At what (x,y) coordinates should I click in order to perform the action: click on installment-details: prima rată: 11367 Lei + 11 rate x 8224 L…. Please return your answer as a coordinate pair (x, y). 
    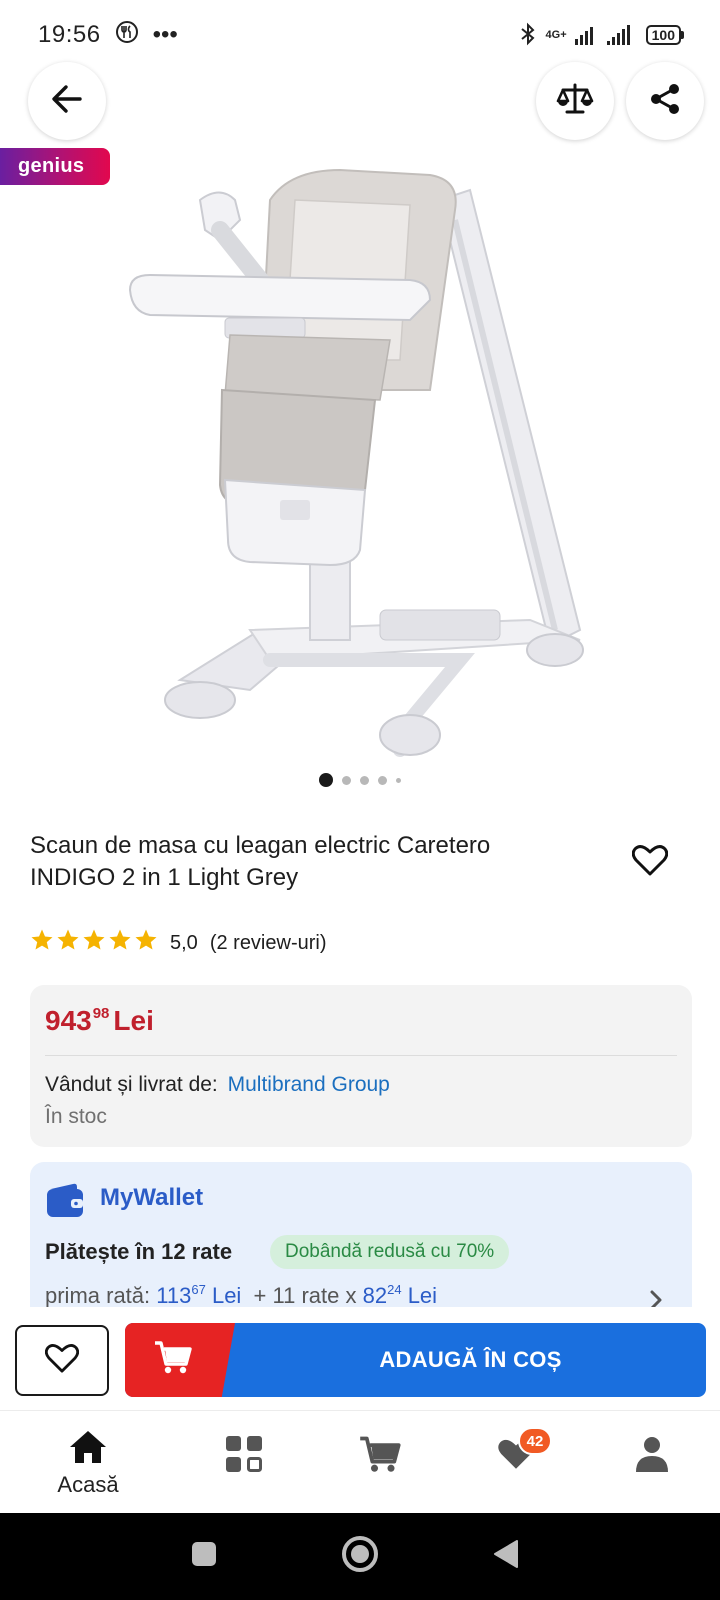
    Looking at the image, I should click on (241, 1294).